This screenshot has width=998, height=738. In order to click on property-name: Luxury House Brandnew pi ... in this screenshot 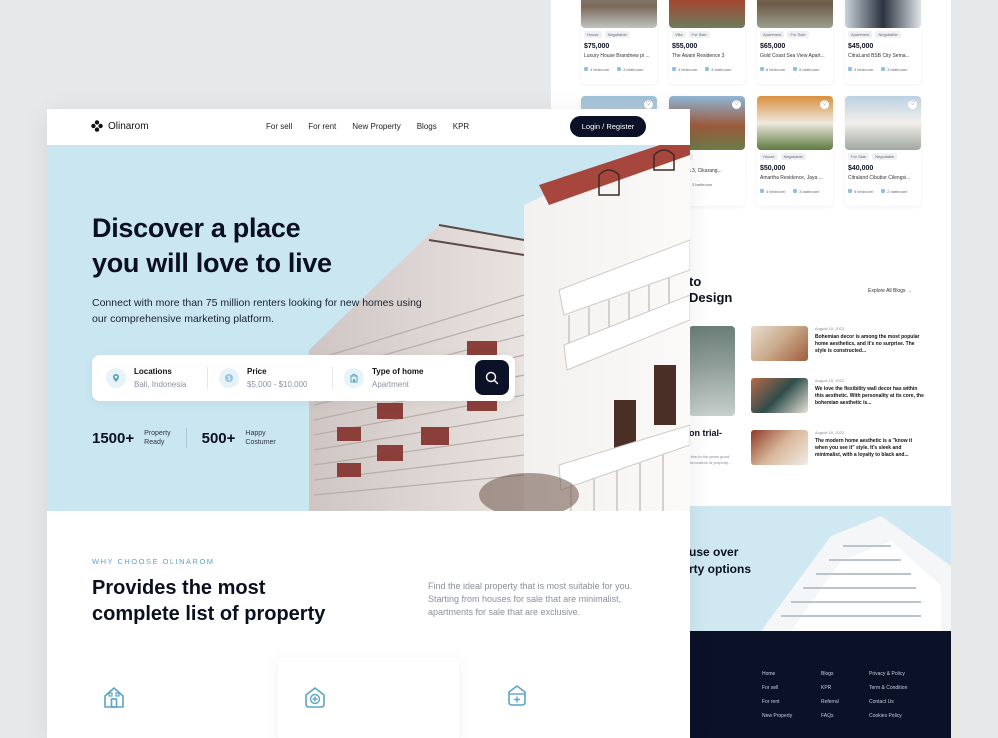, I will do `click(617, 56)`.